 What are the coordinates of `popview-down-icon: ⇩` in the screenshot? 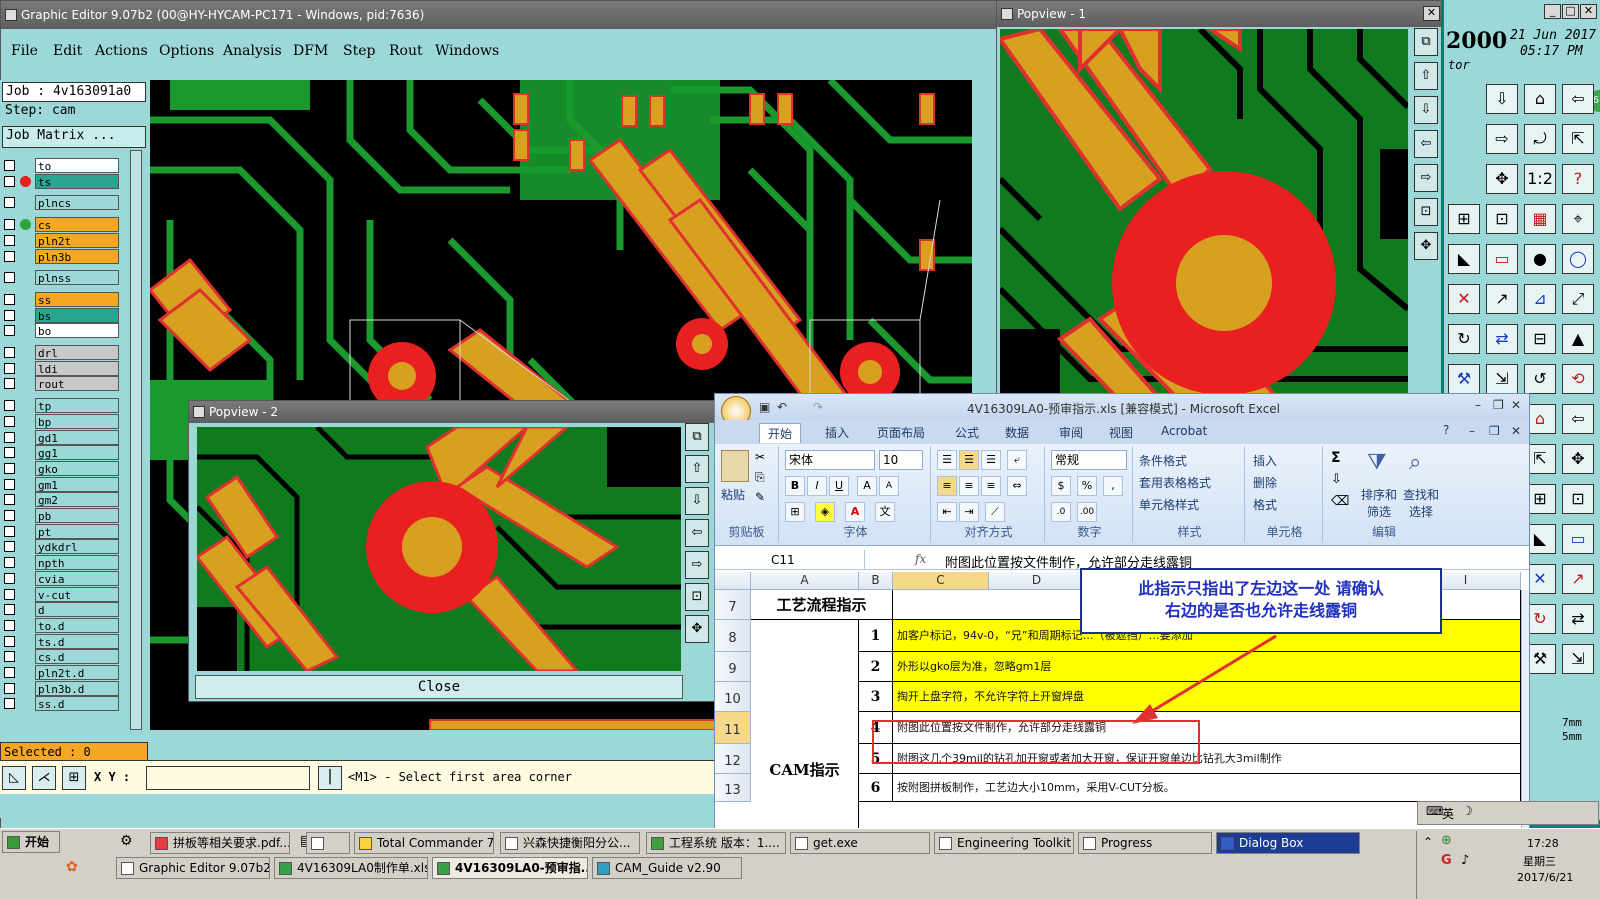 It's located at (697, 501).